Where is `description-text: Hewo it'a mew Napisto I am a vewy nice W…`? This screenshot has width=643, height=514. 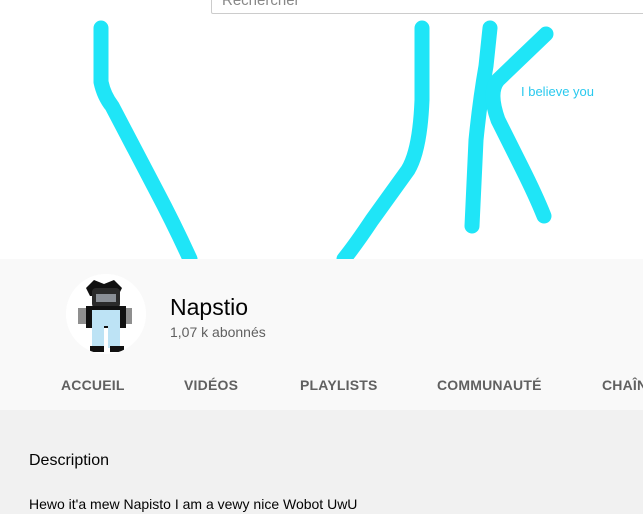
description-text: Hewo it'a mew Napisto I am a vewy nice W… is located at coordinates (193, 504).